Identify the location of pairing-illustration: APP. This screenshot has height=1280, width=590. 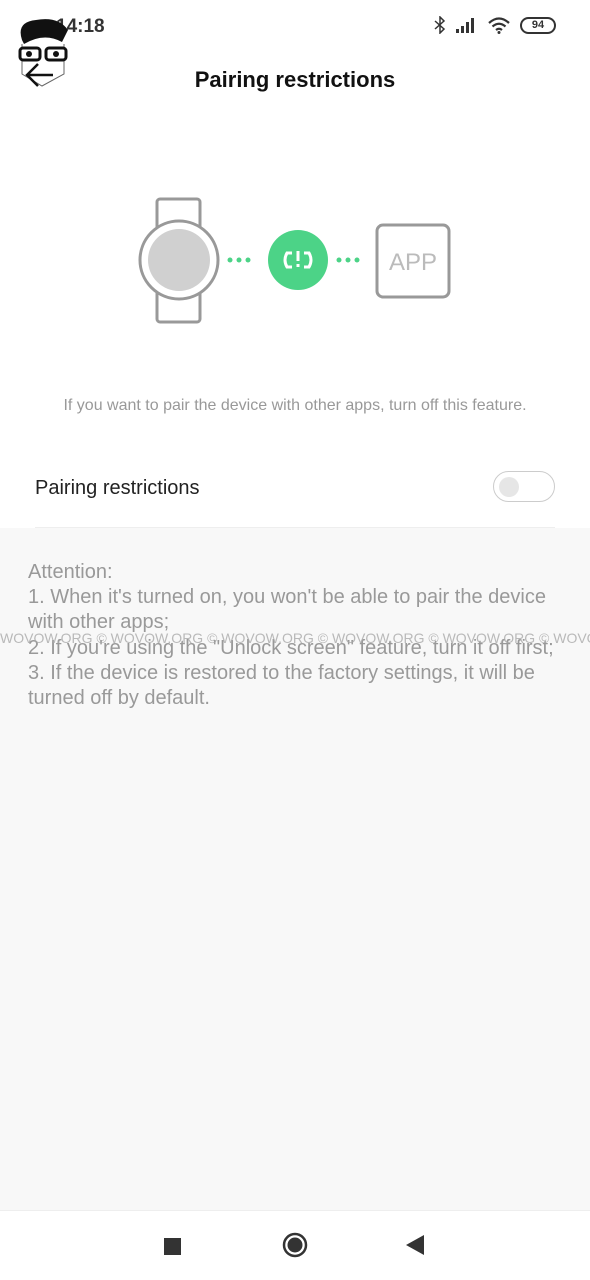
(294, 260).